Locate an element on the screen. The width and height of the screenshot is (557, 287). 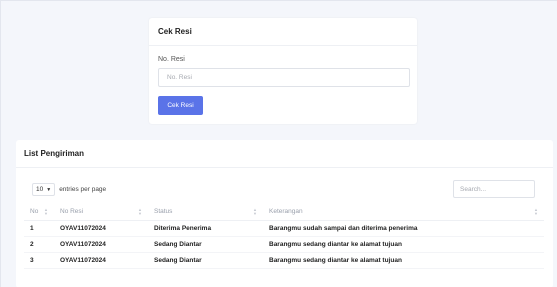
column-header-status: Status ▲ ▼ is located at coordinates (205, 212).